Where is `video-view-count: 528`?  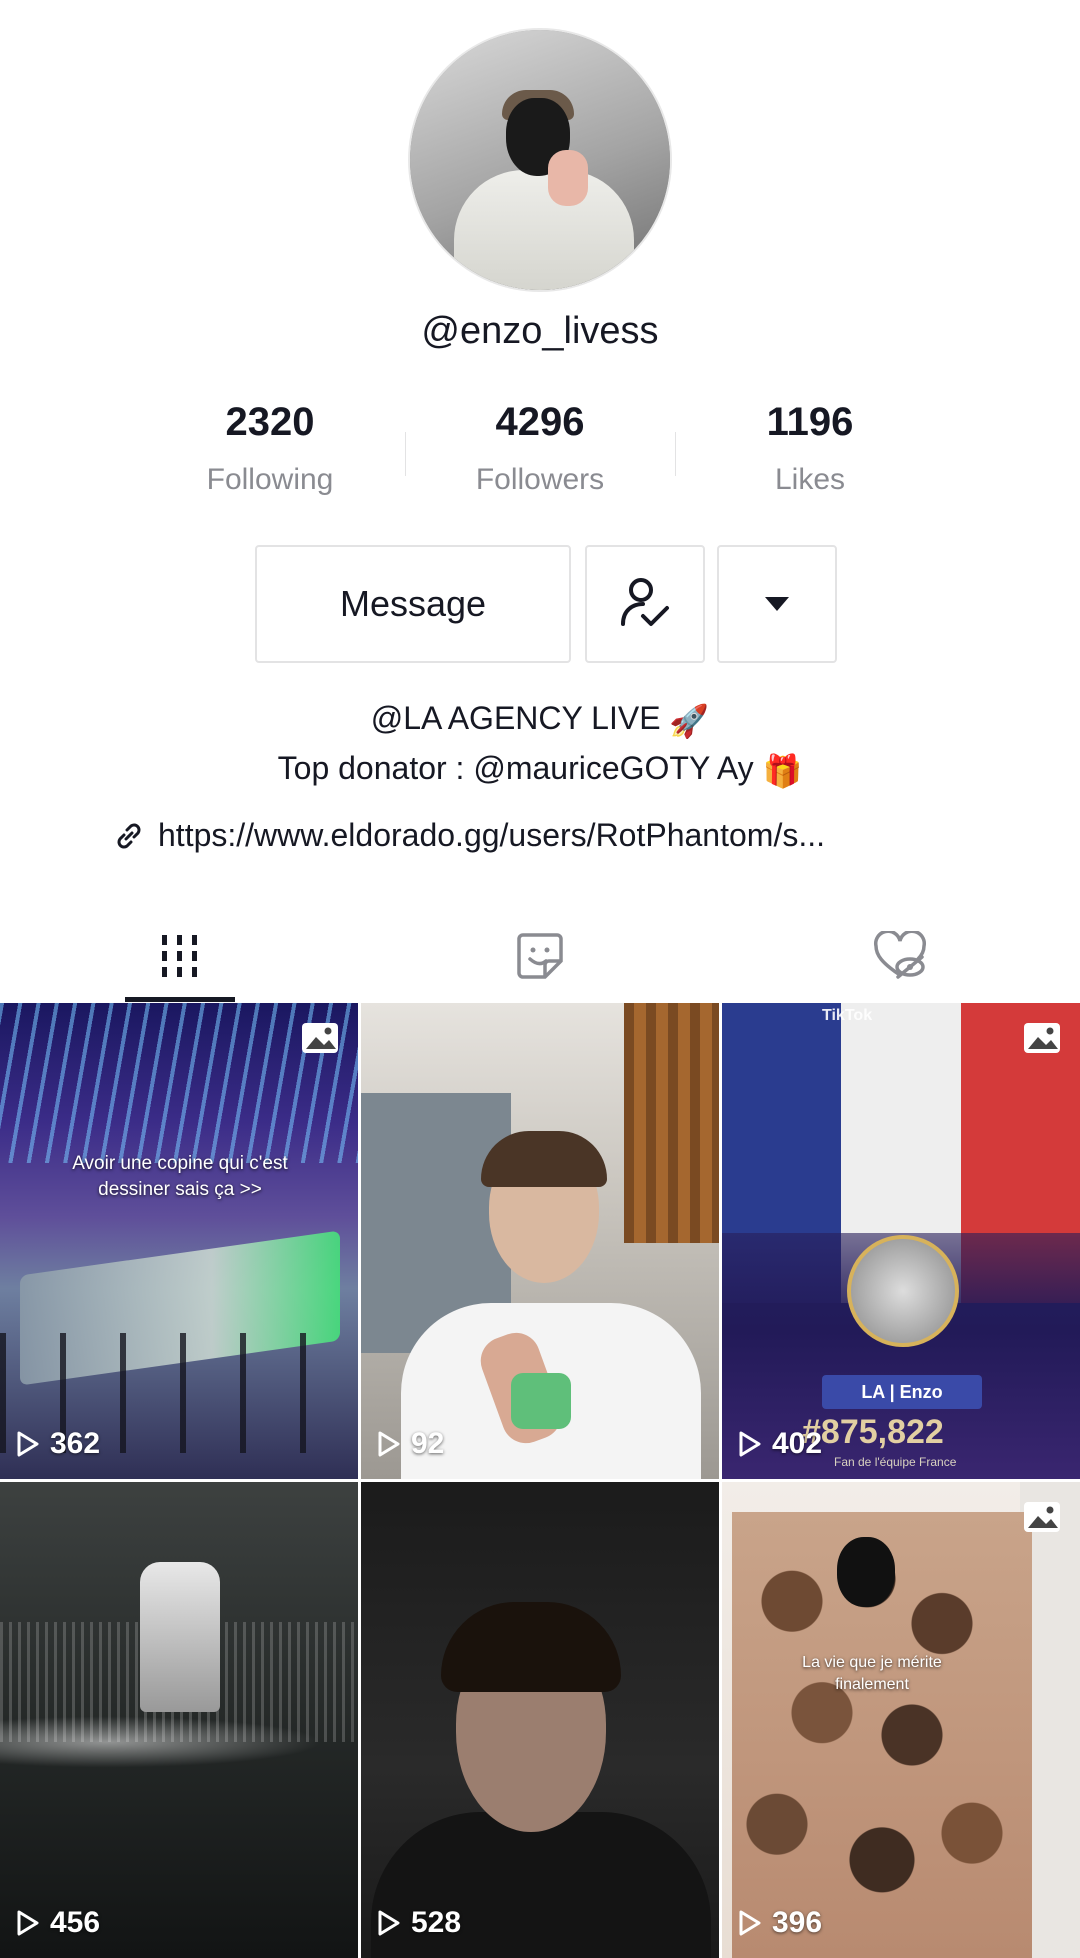
video-view-count: 528 is located at coordinates (419, 1923).